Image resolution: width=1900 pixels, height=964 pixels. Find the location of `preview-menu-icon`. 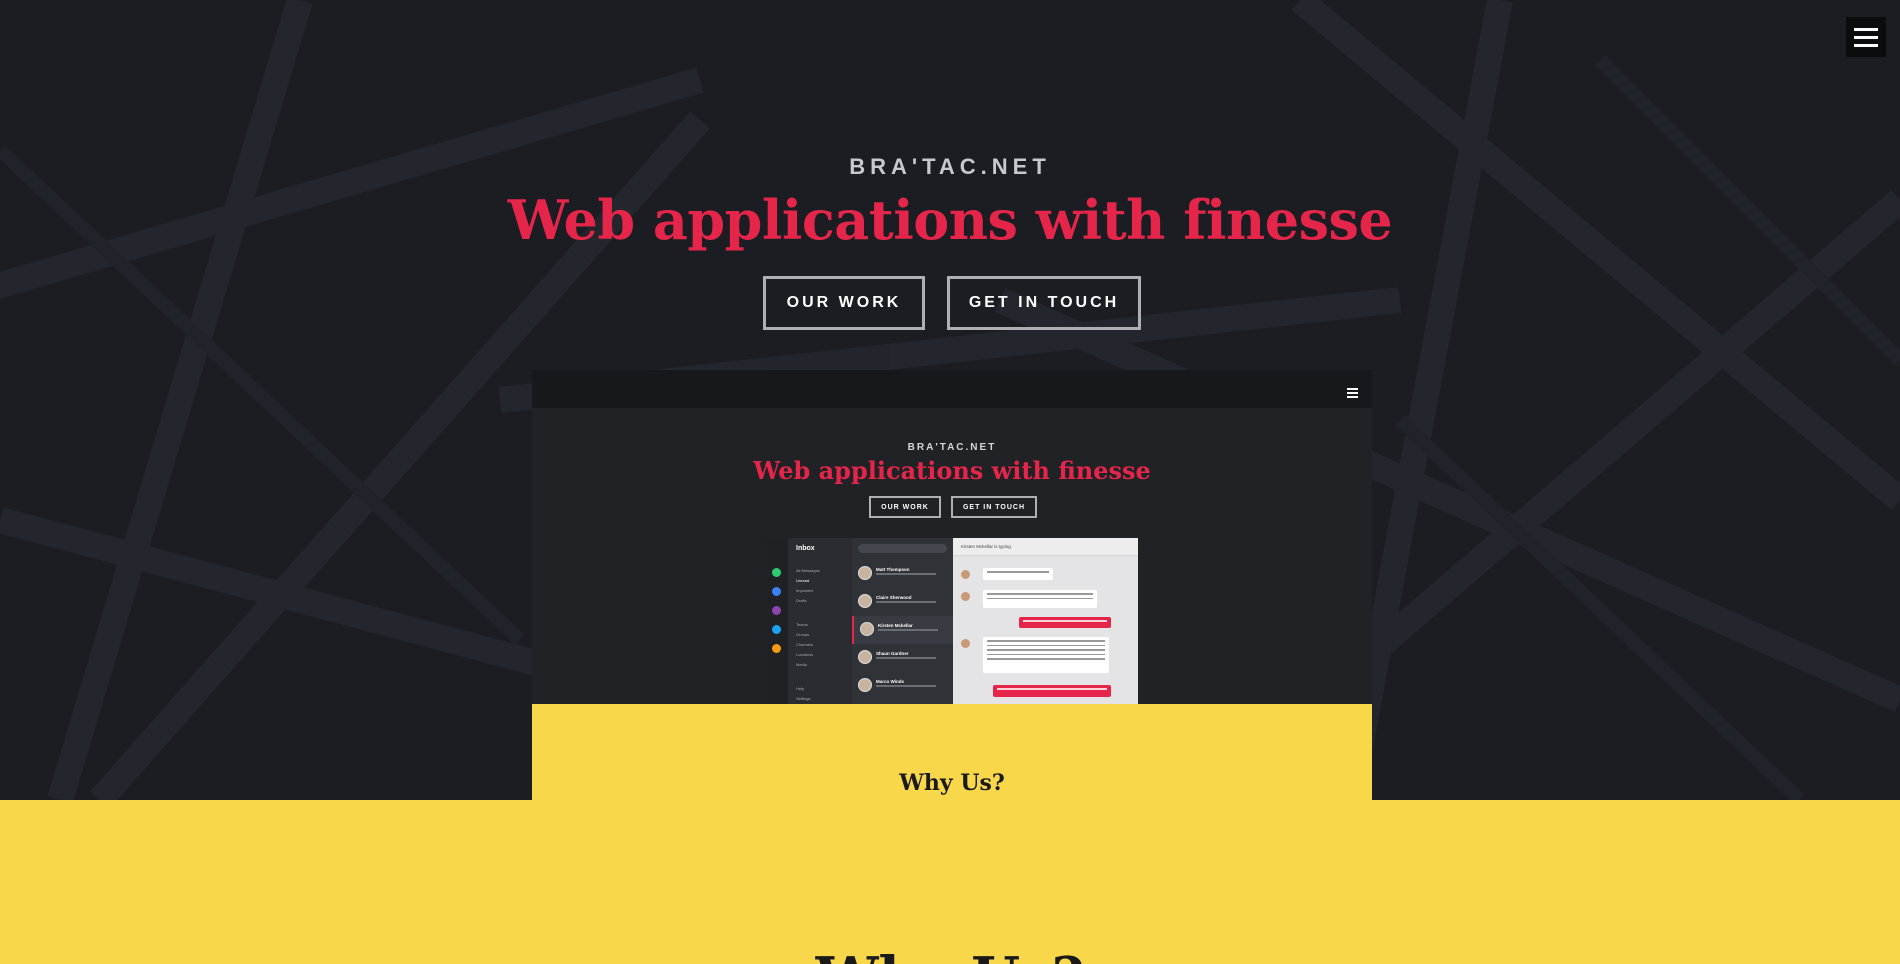

preview-menu-icon is located at coordinates (1354, 393).